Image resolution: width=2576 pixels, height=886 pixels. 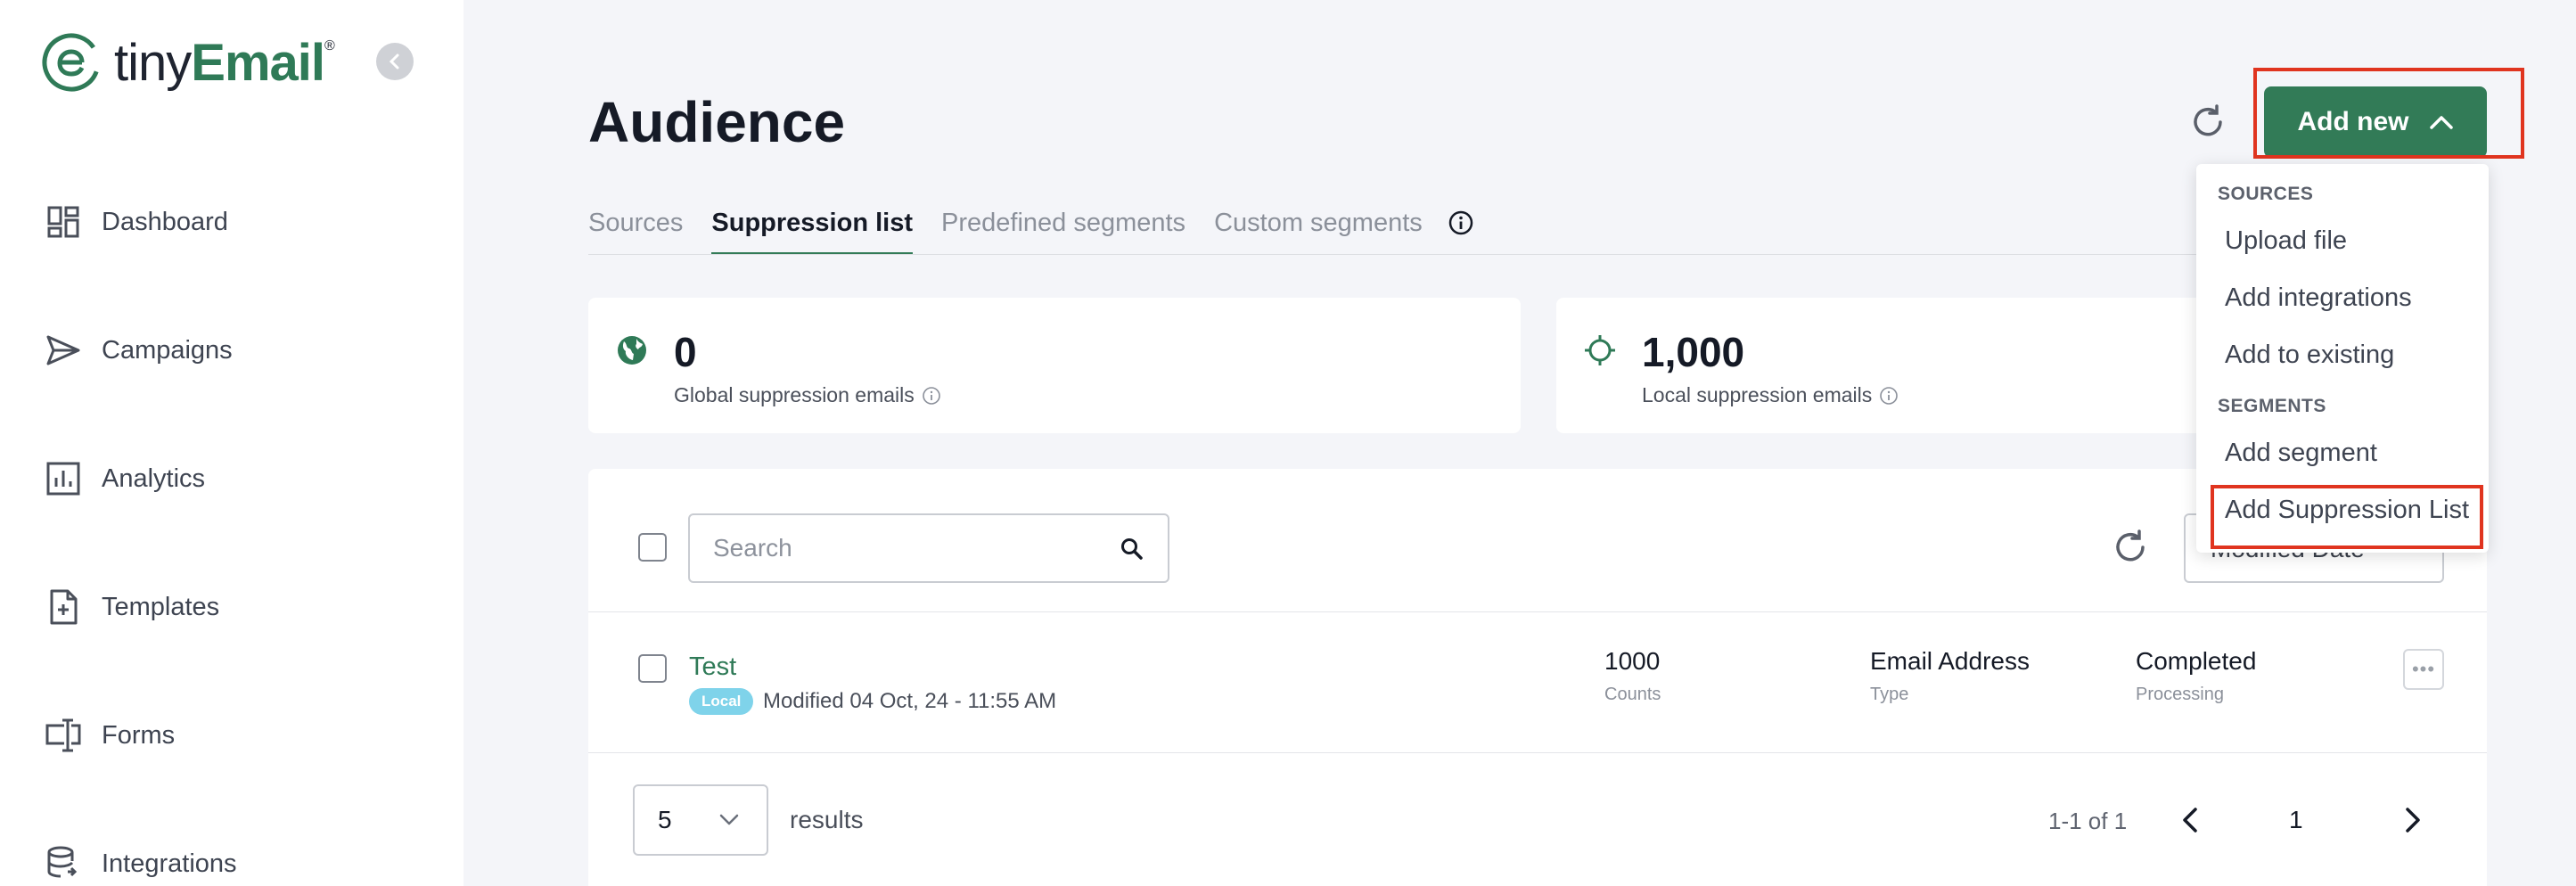 What do you see at coordinates (63, 735) in the screenshot?
I see `form-input-icon` at bounding box center [63, 735].